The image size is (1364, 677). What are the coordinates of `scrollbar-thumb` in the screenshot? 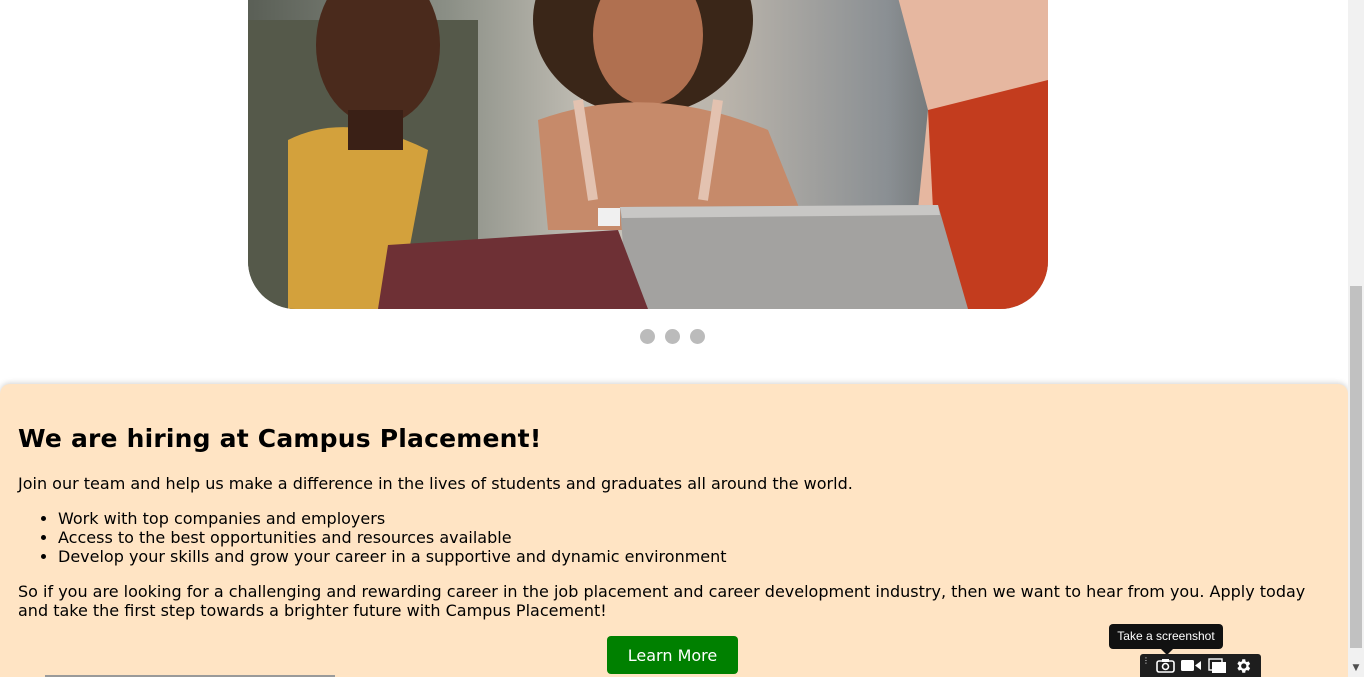 It's located at (1356, 467).